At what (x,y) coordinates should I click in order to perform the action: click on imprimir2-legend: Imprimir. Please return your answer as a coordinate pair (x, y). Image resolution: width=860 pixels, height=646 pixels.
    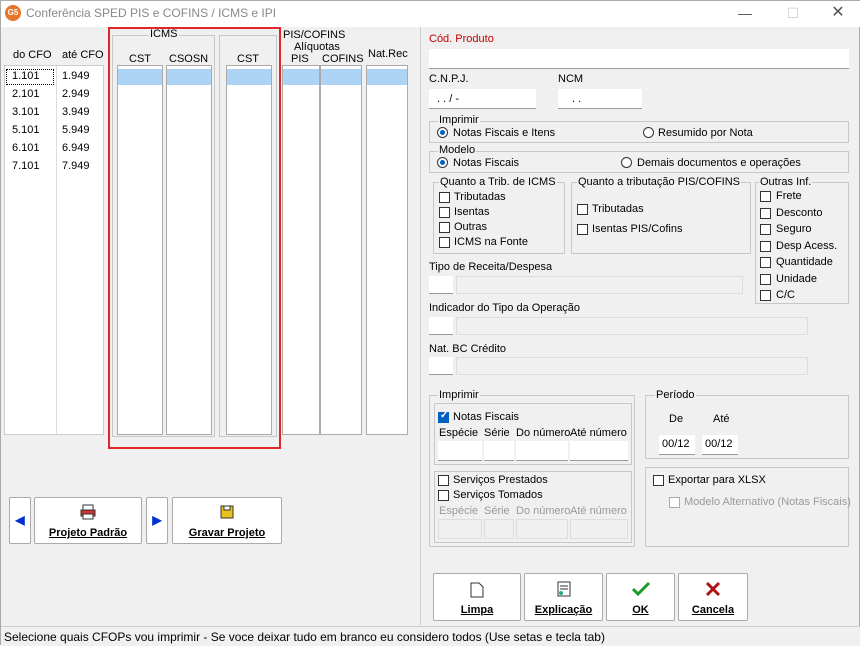
    Looking at the image, I should click on (459, 395).